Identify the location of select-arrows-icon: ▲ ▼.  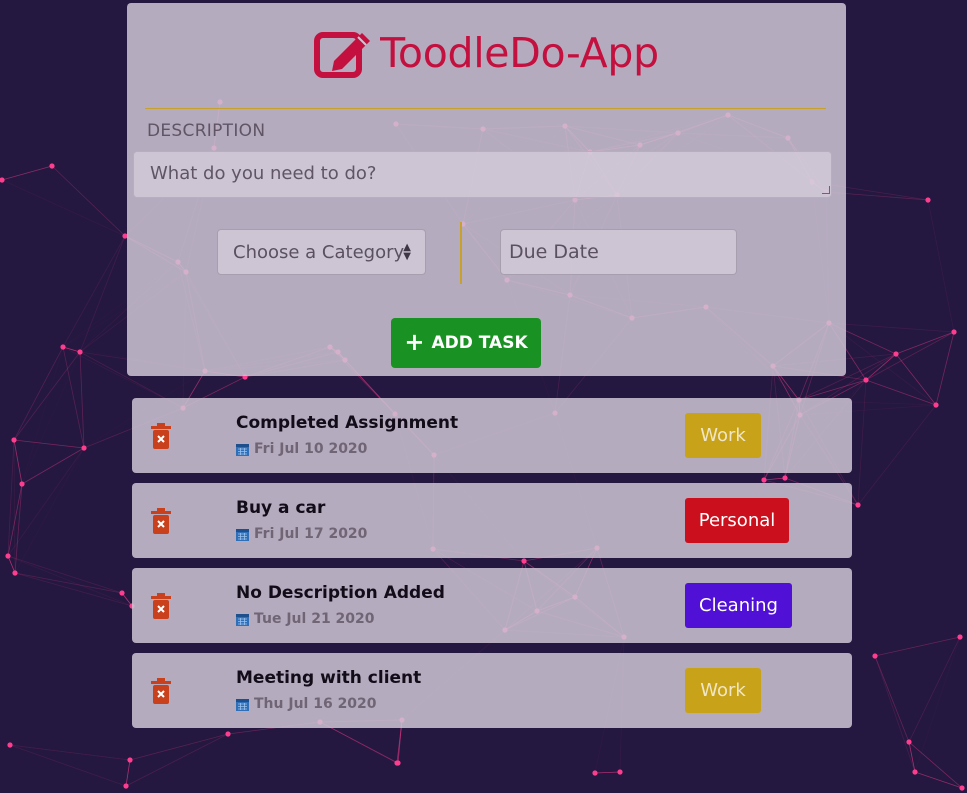
(407, 252).